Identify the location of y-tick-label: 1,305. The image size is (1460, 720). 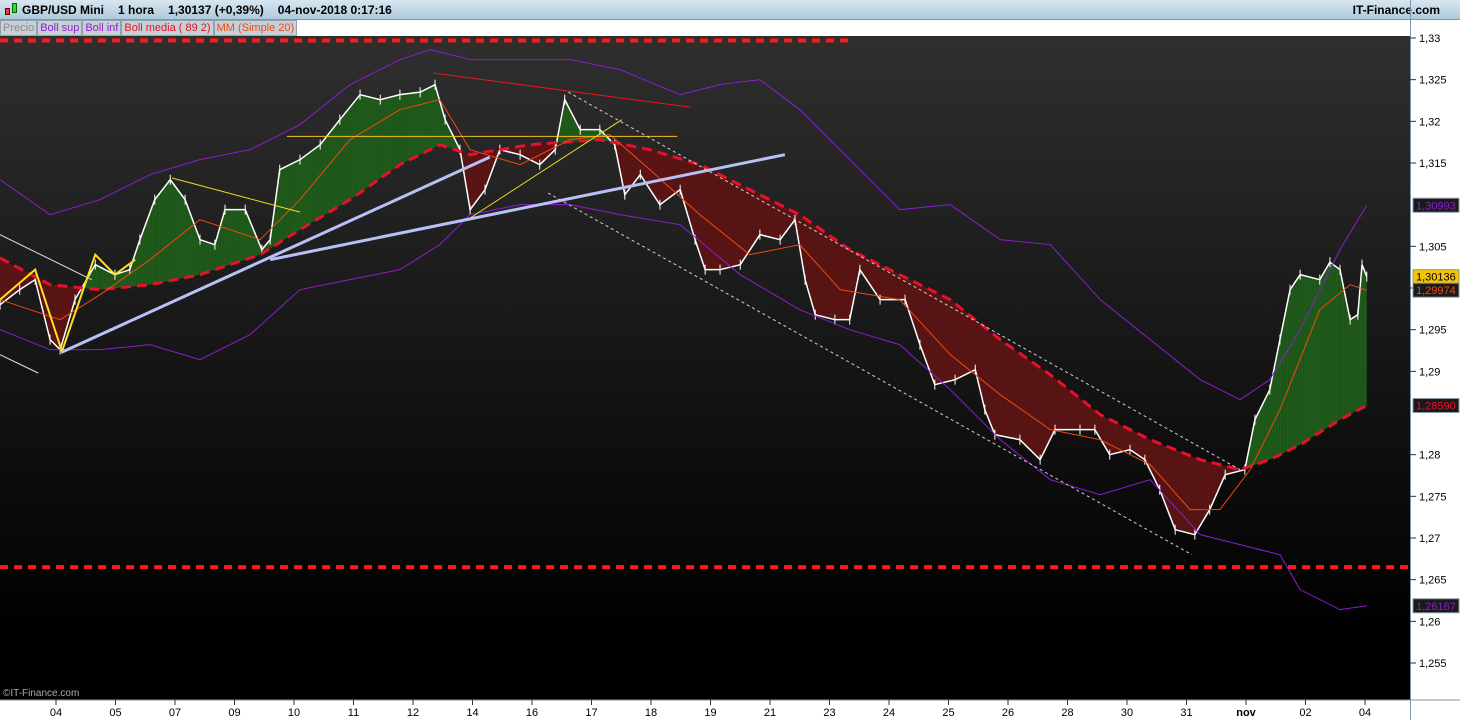
(1433, 247).